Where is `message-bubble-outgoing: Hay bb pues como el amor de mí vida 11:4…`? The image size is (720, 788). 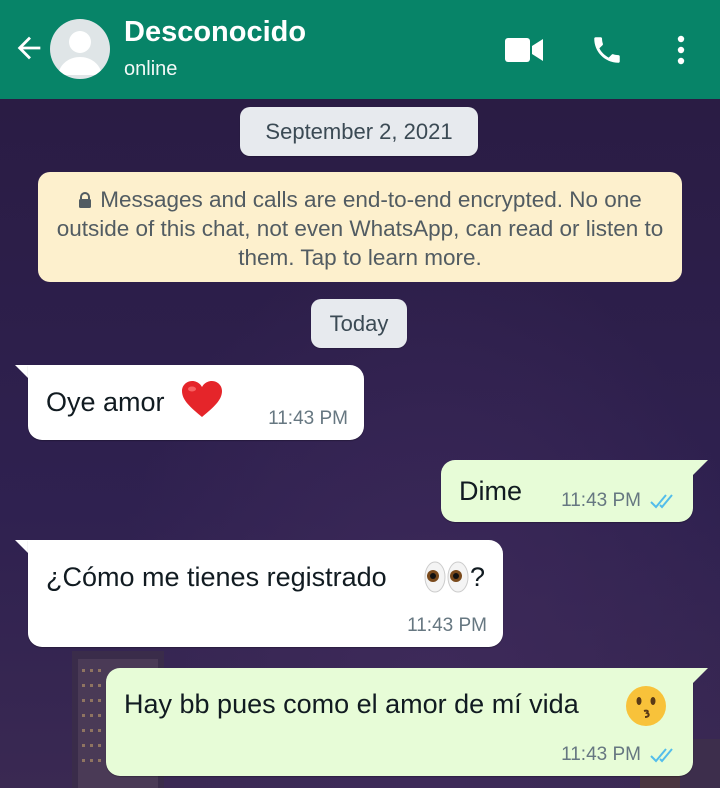 message-bubble-outgoing: Hay bb pues como el amor de mí vida 11:4… is located at coordinates (399, 722).